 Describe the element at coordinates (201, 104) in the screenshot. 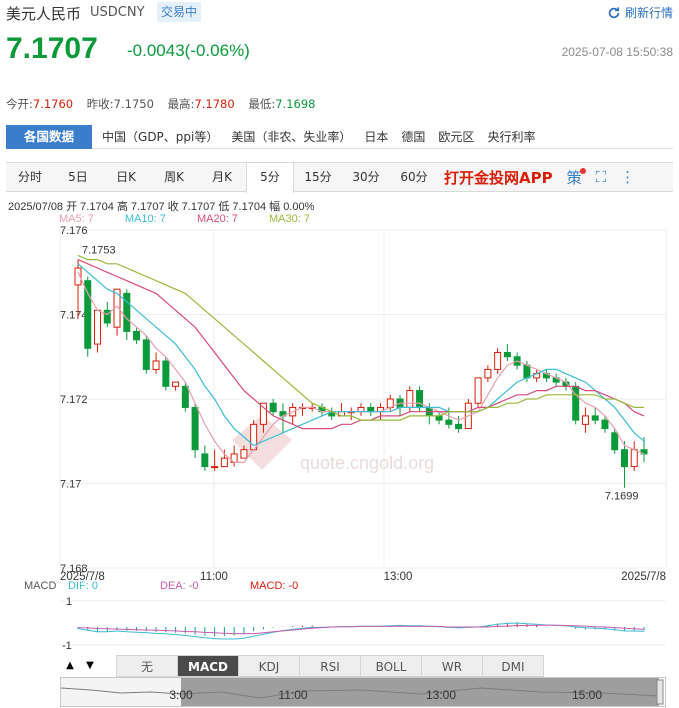

I see `stat-high: 最高:7.1780` at that location.